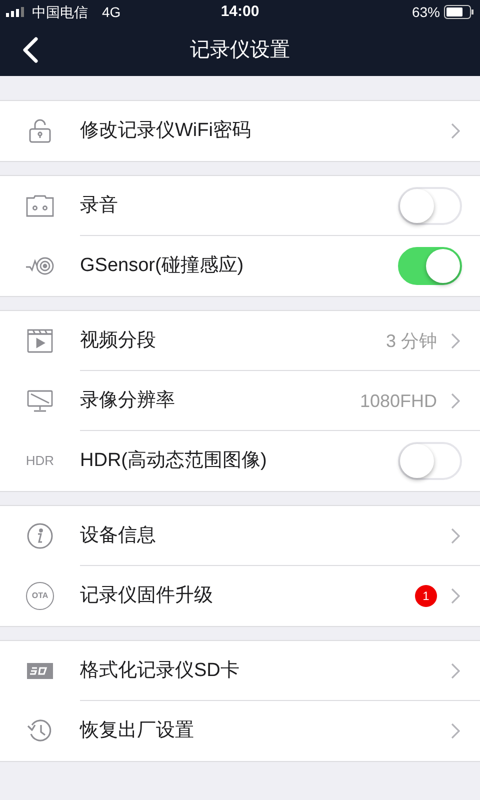  What do you see at coordinates (240, 206) in the screenshot?
I see `settings-row: 录音` at bounding box center [240, 206].